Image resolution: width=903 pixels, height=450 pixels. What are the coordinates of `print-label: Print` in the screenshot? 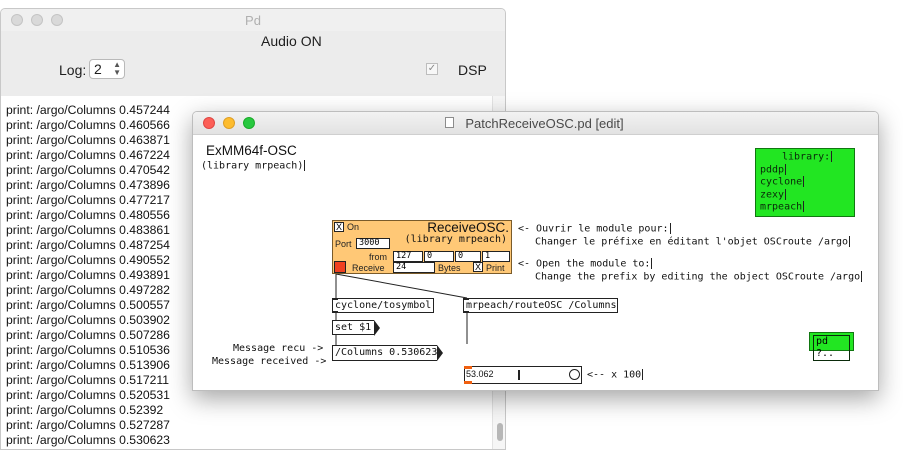 It's located at (495, 268).